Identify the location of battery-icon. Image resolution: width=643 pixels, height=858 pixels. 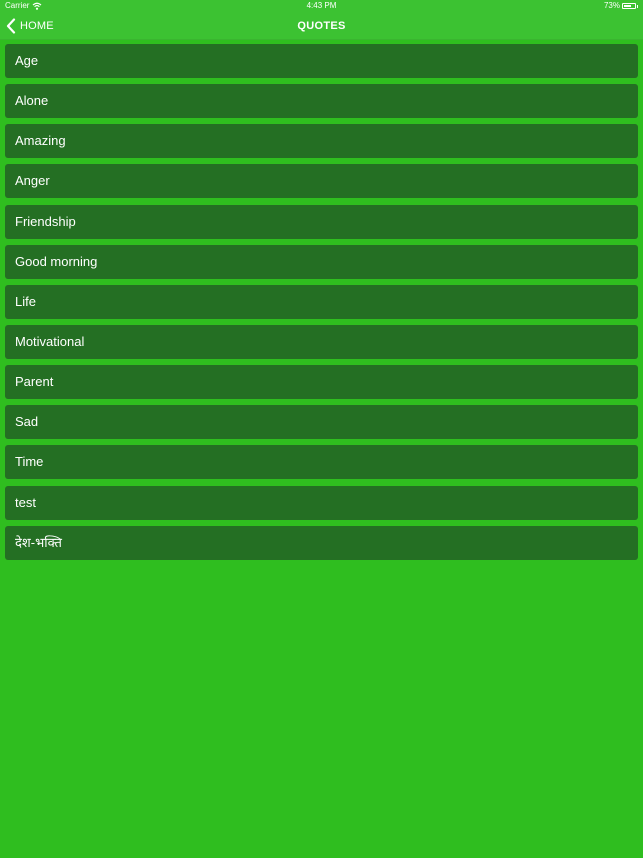
(629, 6).